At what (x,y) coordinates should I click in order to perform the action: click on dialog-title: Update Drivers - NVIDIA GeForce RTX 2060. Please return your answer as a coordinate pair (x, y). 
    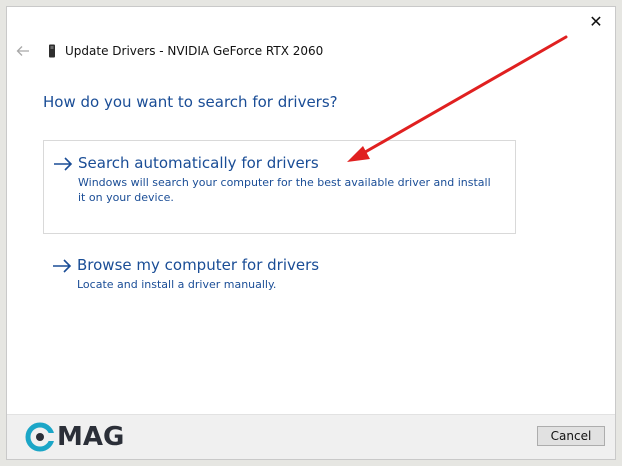
    Looking at the image, I should click on (194, 51).